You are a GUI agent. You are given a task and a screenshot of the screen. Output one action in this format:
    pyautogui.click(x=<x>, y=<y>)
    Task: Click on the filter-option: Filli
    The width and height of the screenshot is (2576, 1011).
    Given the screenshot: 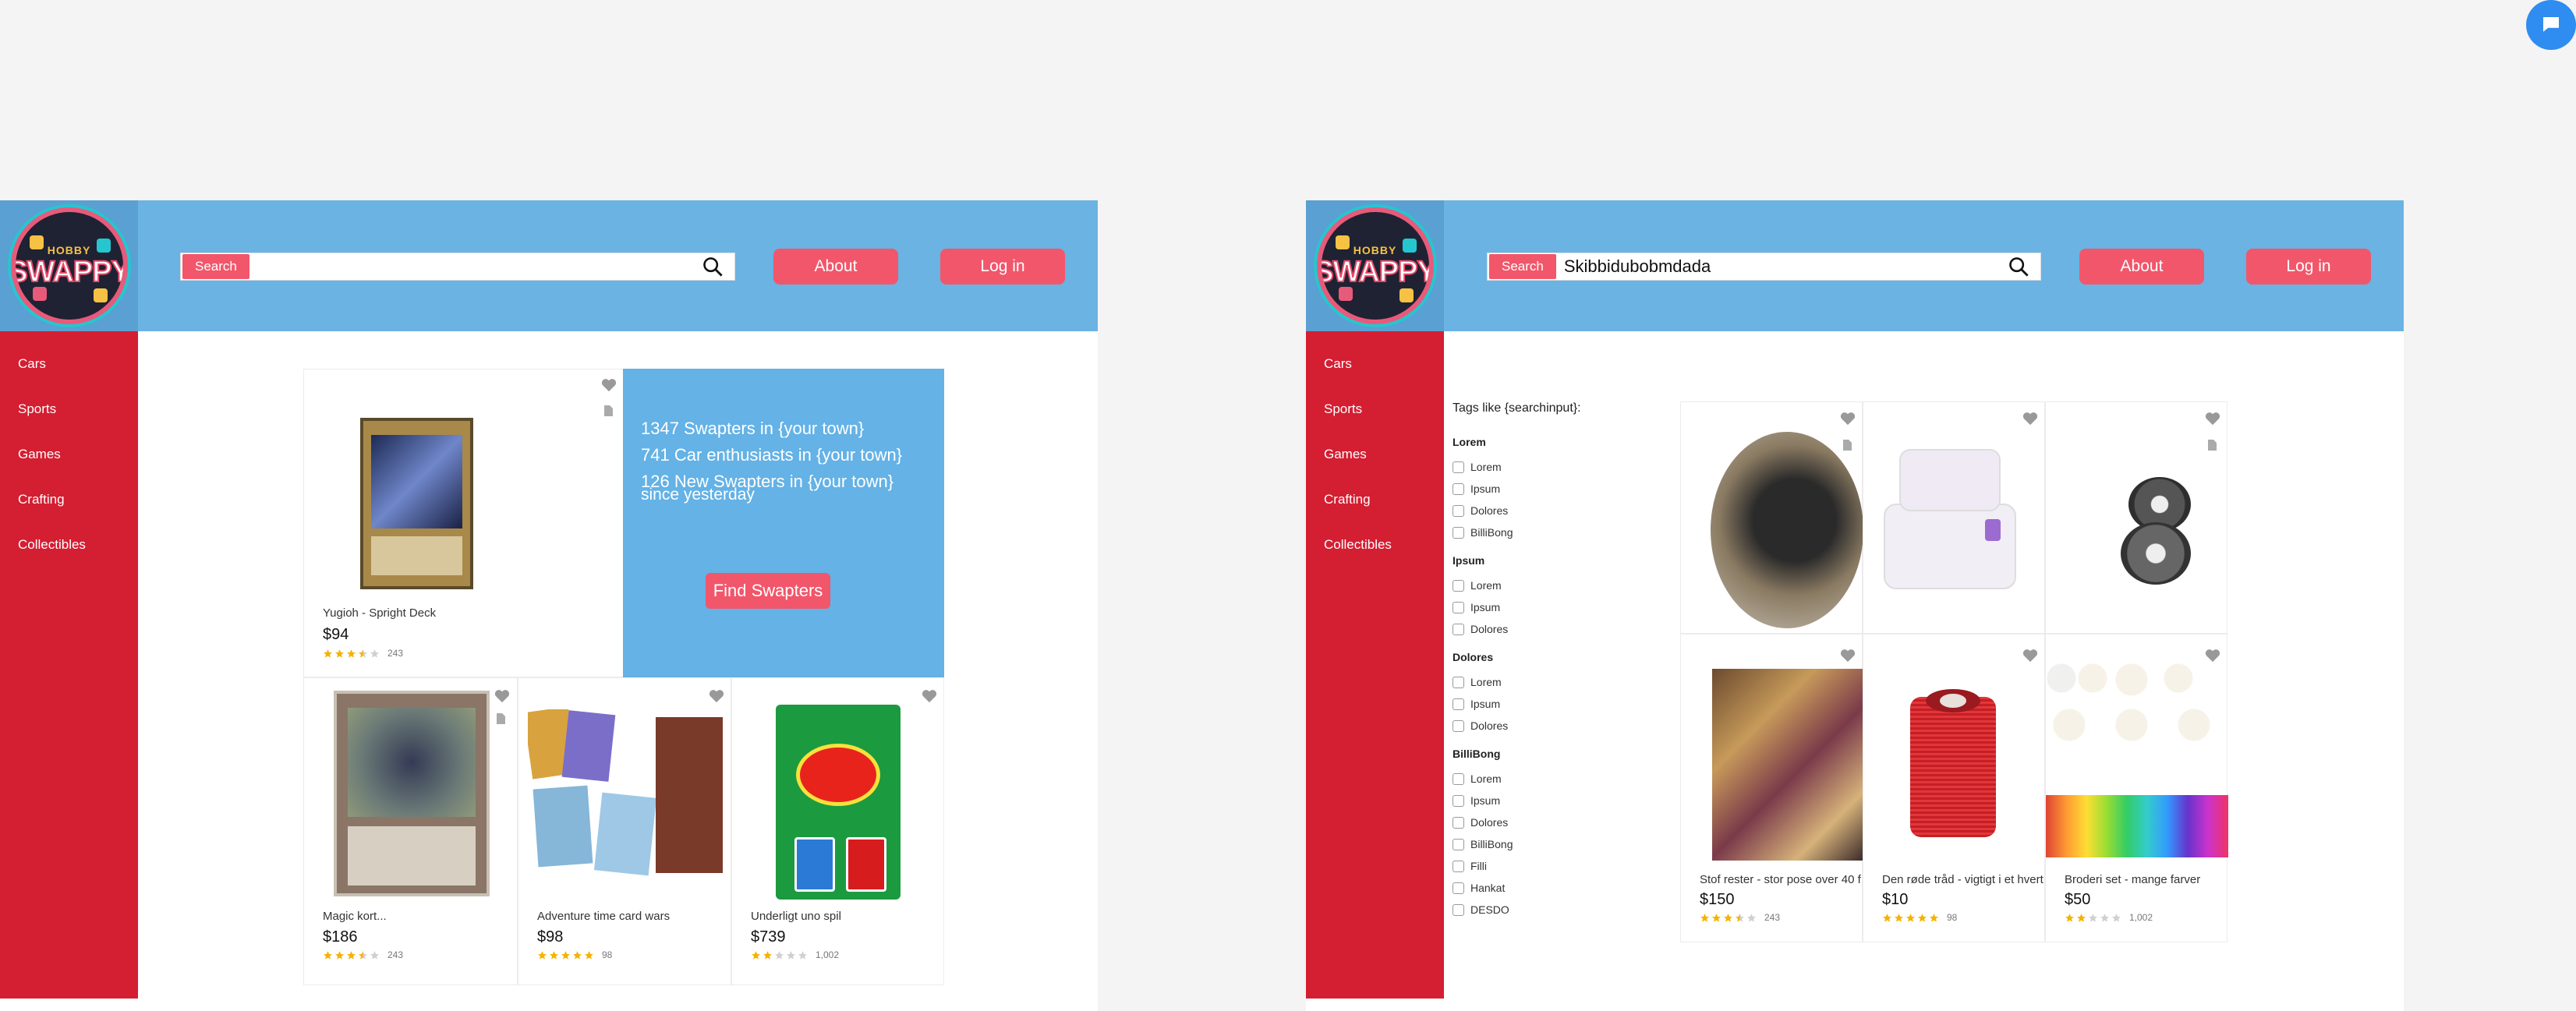 What is the action you would take?
    pyautogui.click(x=1527, y=866)
    